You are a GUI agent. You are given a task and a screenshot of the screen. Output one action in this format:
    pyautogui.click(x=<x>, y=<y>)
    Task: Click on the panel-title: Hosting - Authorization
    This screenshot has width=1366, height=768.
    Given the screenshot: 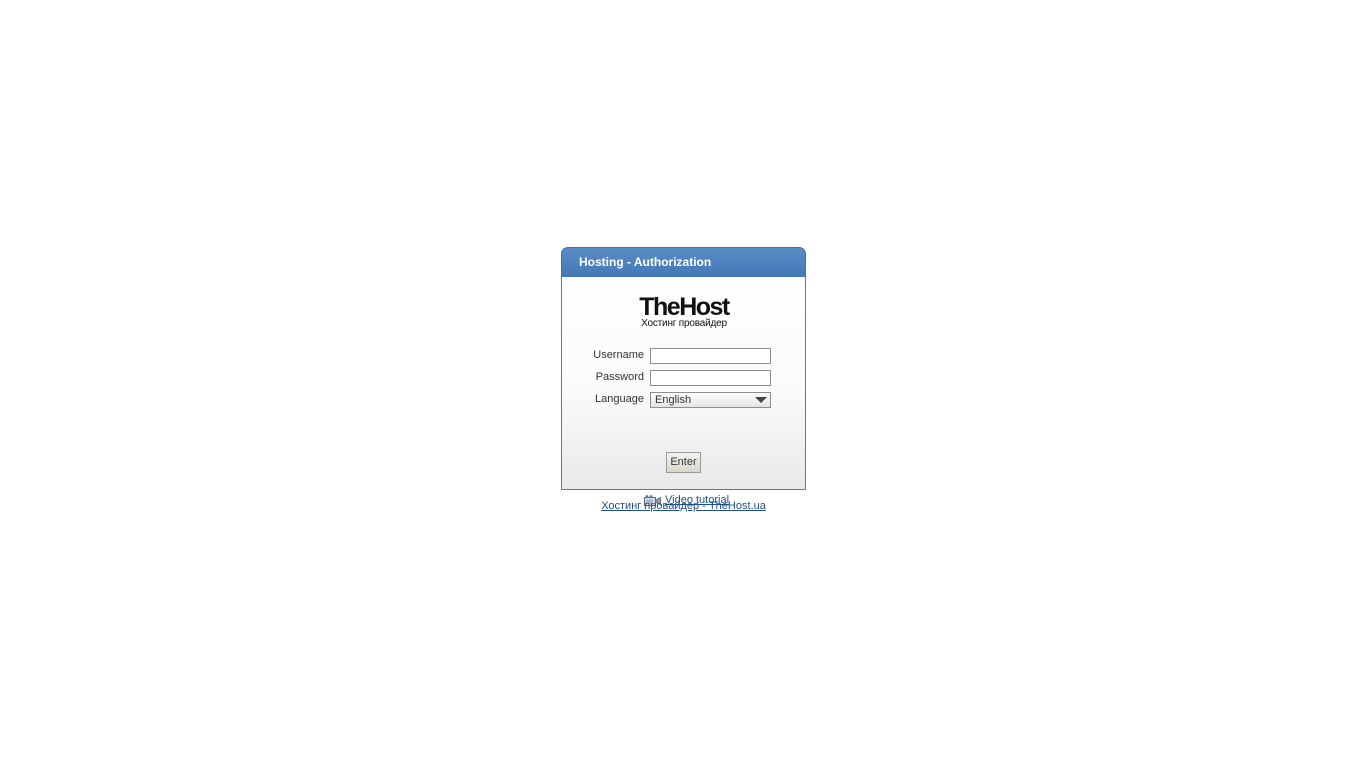 What is the action you would take?
    pyautogui.click(x=683, y=262)
    